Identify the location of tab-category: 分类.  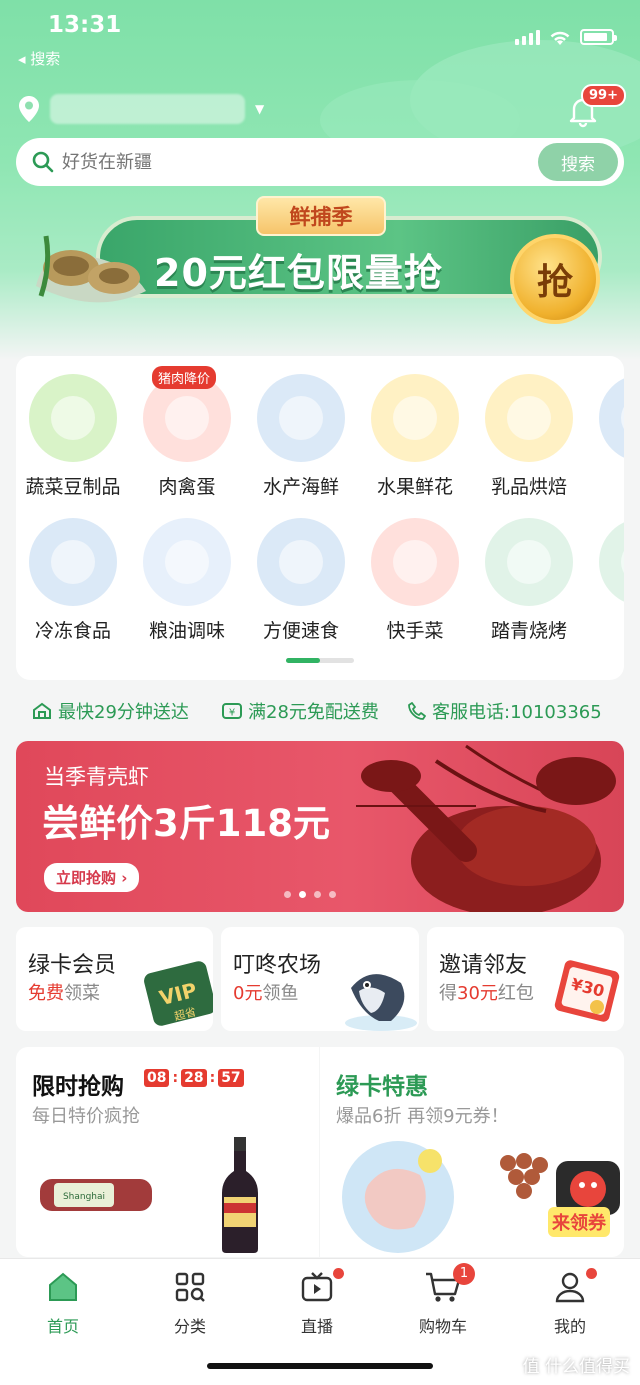
(190, 1304).